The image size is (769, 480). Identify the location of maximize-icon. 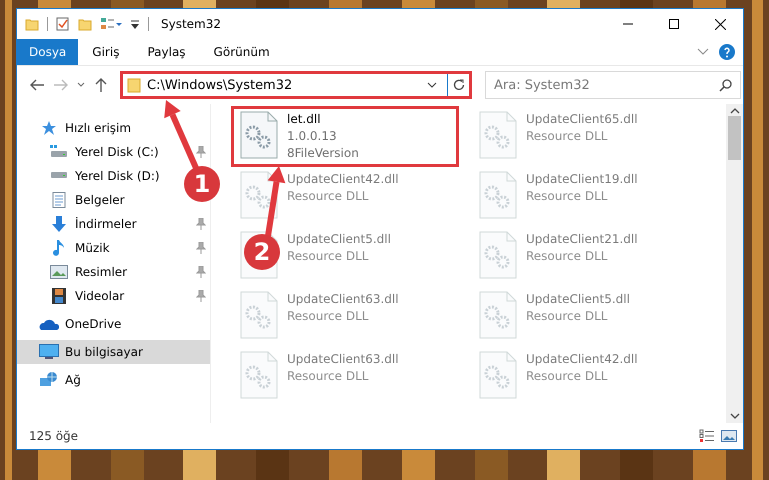
(674, 24).